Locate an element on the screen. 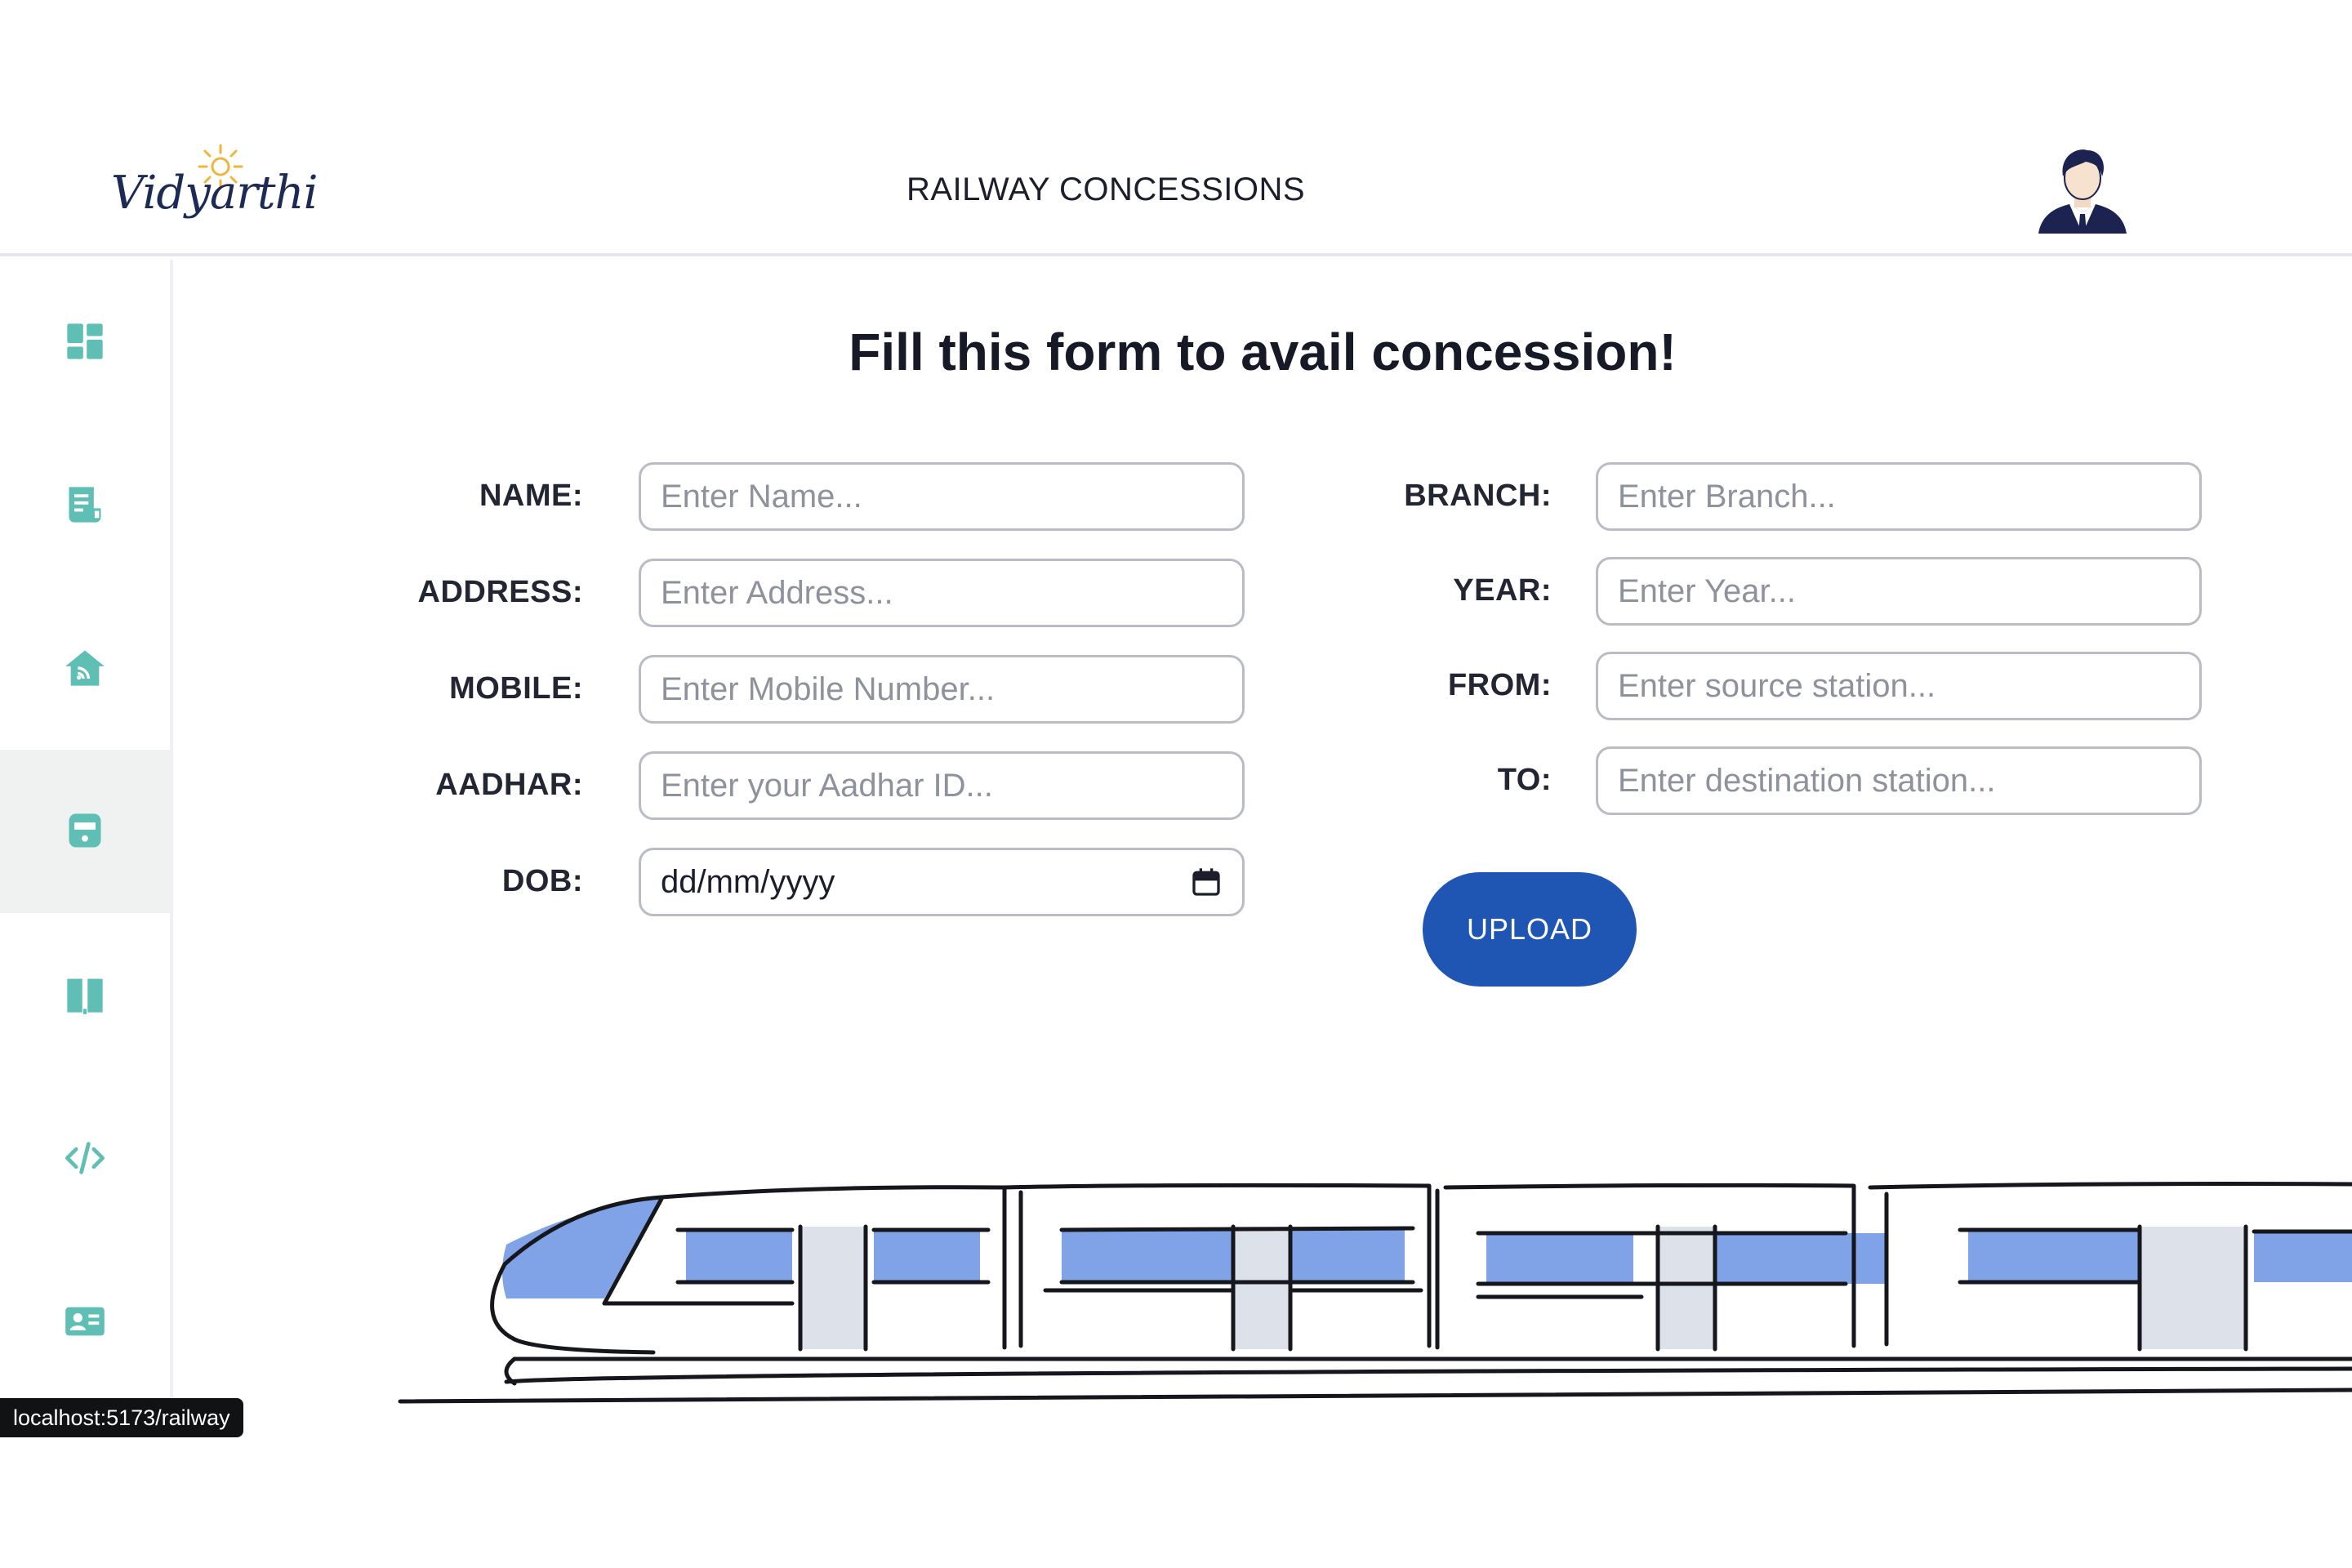 The image size is (2352, 1568). branch-label: BRANCH: is located at coordinates (1478, 496).